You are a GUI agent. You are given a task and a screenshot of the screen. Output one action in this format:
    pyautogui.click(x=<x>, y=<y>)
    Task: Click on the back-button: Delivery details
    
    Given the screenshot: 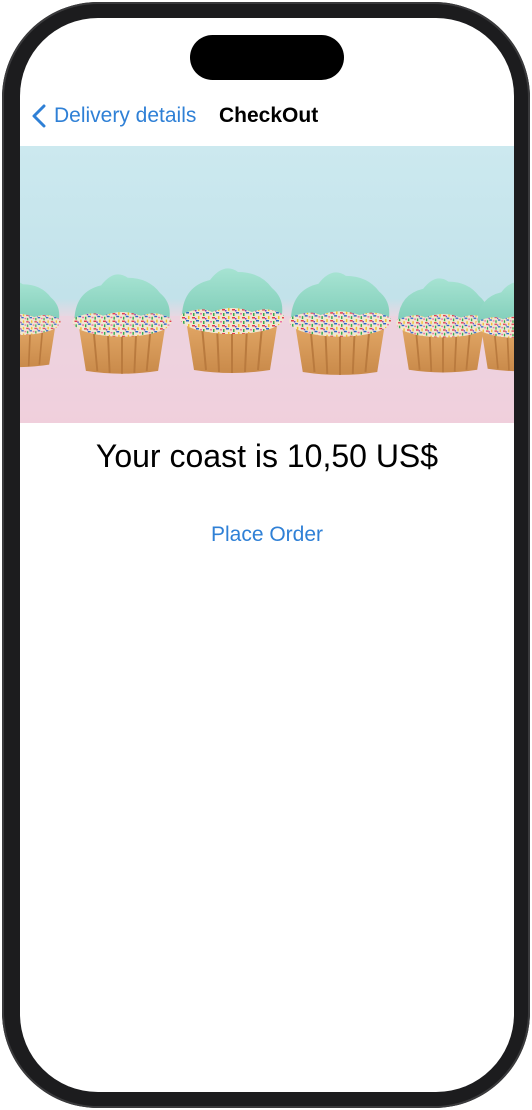 What is the action you would take?
    pyautogui.click(x=114, y=116)
    